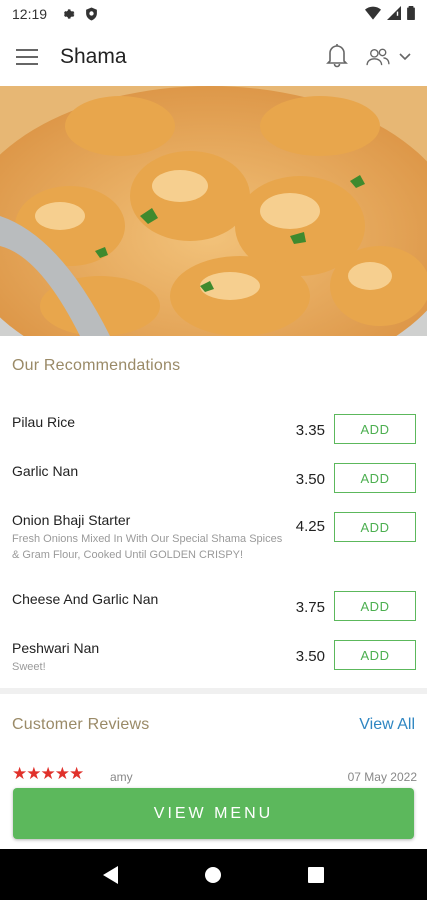 The width and height of the screenshot is (427, 900). I want to click on review-date: 07 May 2022, so click(382, 777).